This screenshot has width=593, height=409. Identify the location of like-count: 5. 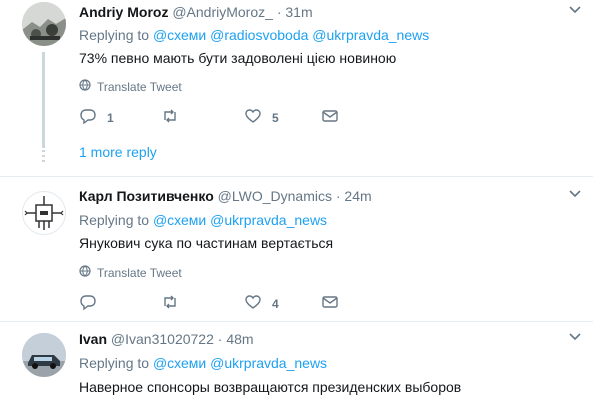
(275, 117).